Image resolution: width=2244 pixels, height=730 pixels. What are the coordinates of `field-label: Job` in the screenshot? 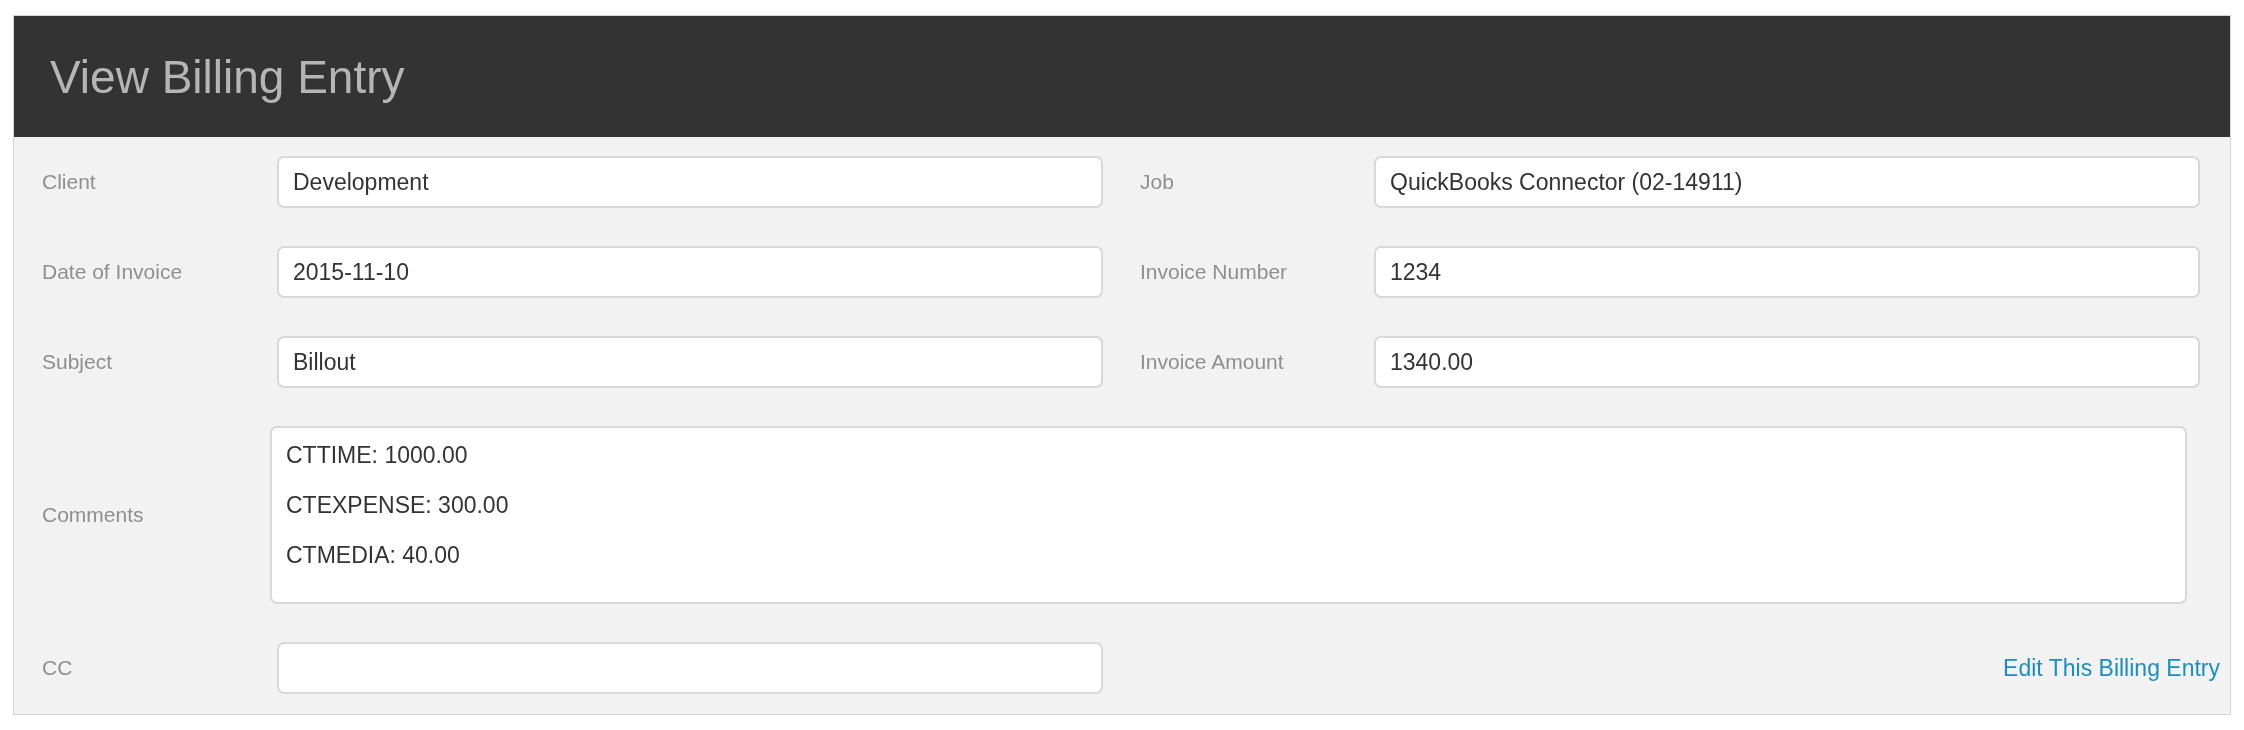 It's located at (1157, 182).